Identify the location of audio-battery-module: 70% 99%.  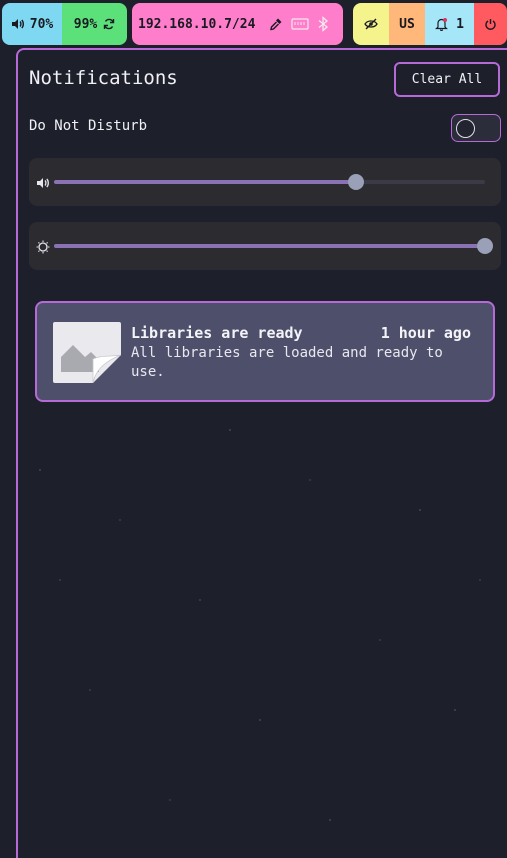
(64, 24).